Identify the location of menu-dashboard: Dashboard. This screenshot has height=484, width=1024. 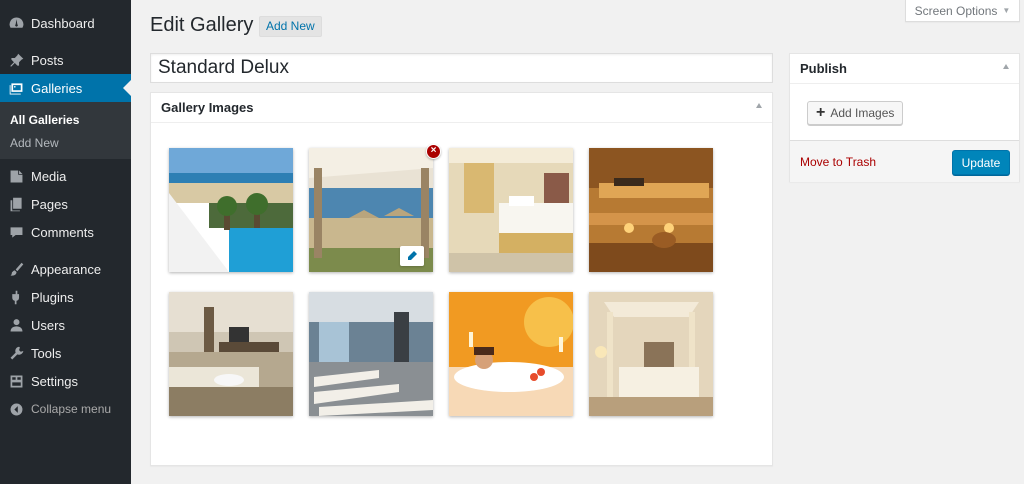
(65, 23).